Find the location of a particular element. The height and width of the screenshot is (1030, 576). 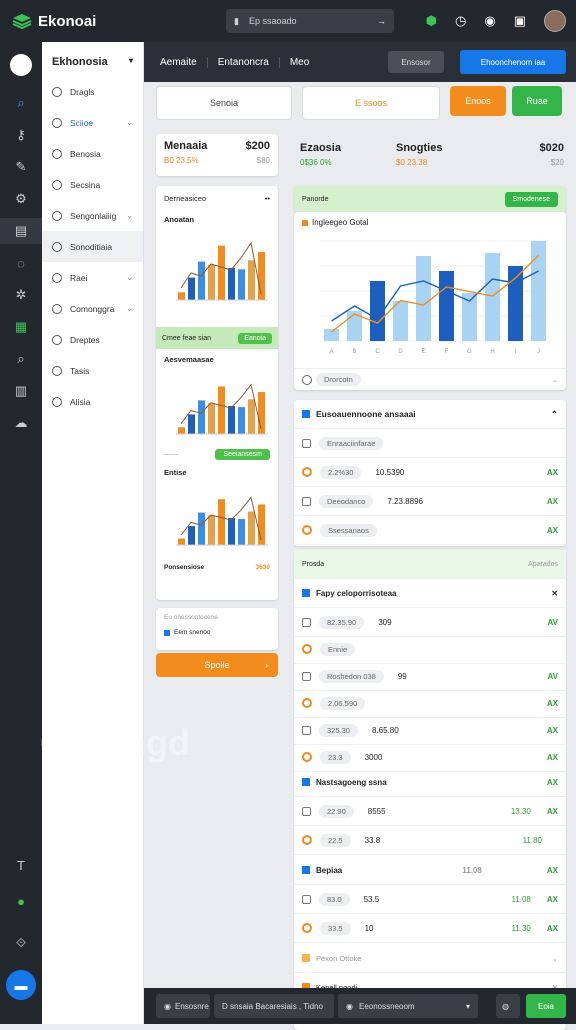

list-item: 33.5 10 11.30 AX is located at coordinates (430, 928).